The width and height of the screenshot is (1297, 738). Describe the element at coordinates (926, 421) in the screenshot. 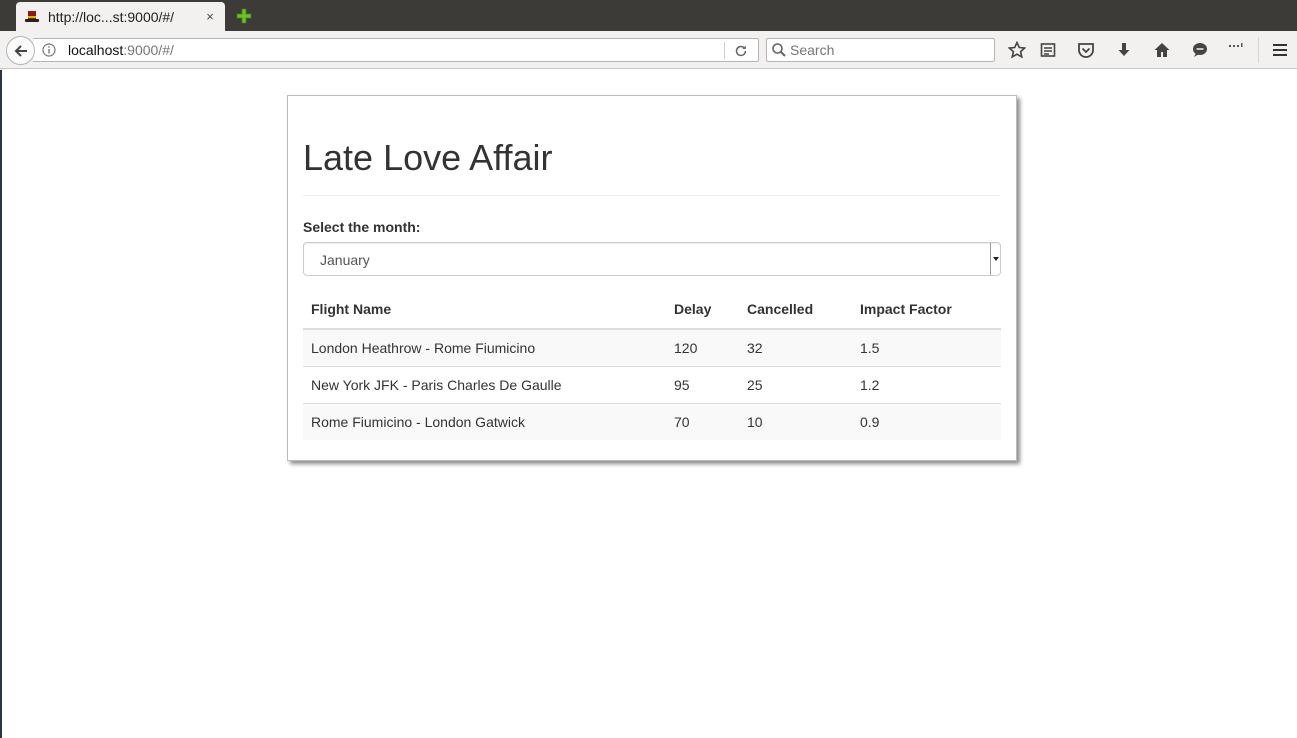

I see `impact-factor-cell: 0.9` at that location.